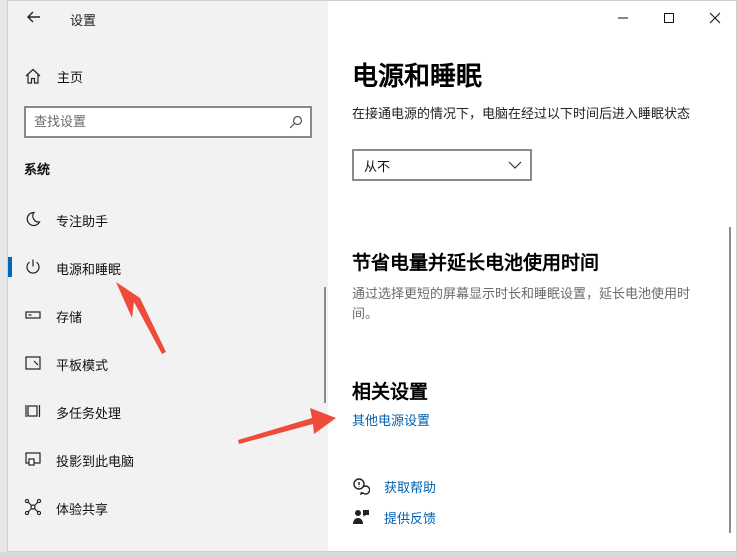  Describe the element at coordinates (476, 263) in the screenshot. I see `battery-heading: 节省电量并延长电池使用时间` at that location.